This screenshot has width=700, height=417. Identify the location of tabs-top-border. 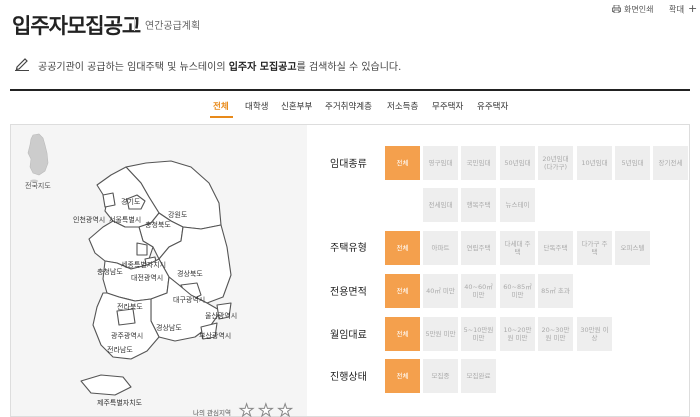
(350, 90).